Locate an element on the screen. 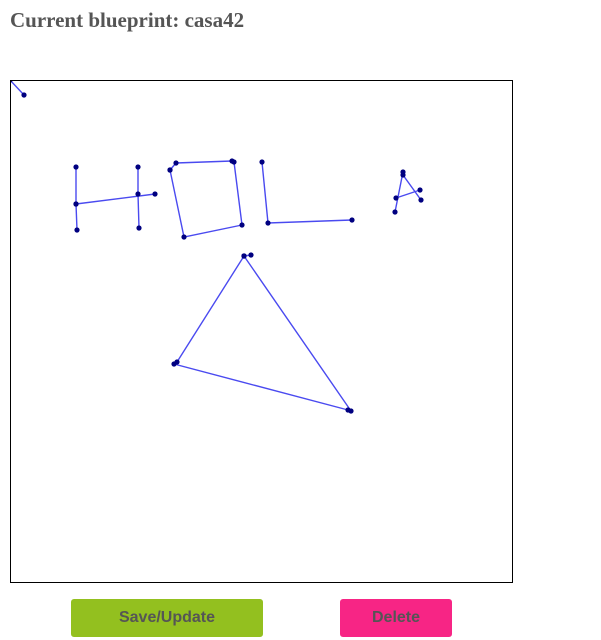 This screenshot has width=601, height=640. delete-button: Delete is located at coordinates (396, 618).